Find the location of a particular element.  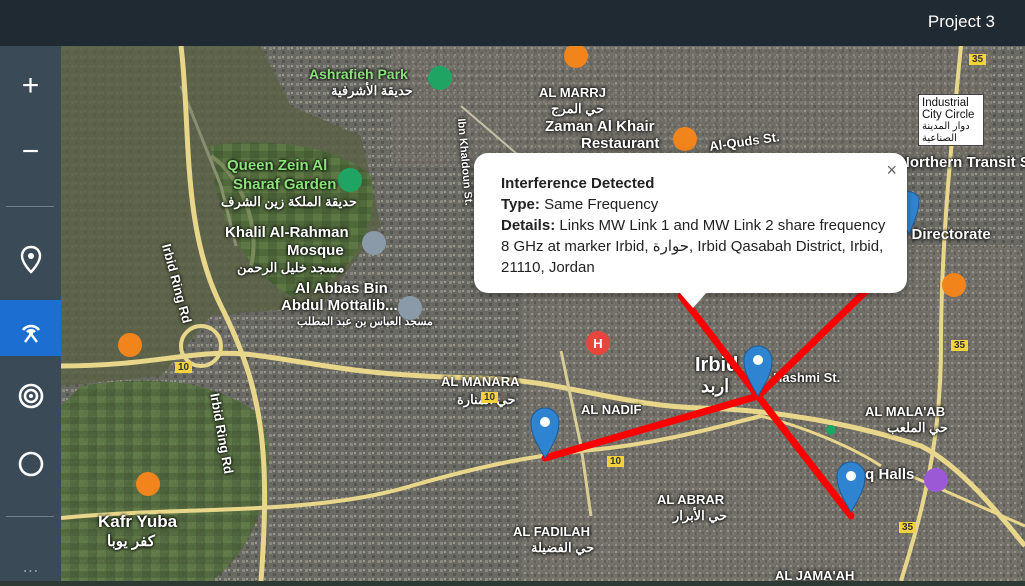

top-bar: Project 3 is located at coordinates (512, 23).